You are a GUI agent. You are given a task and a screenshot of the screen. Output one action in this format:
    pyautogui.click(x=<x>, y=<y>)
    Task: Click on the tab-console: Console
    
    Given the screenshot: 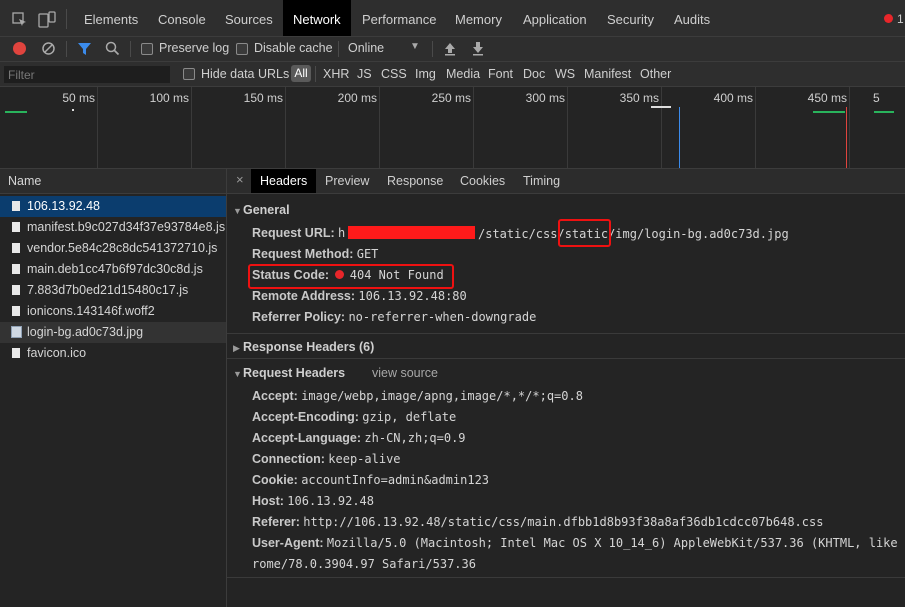 What is the action you would take?
    pyautogui.click(x=182, y=18)
    